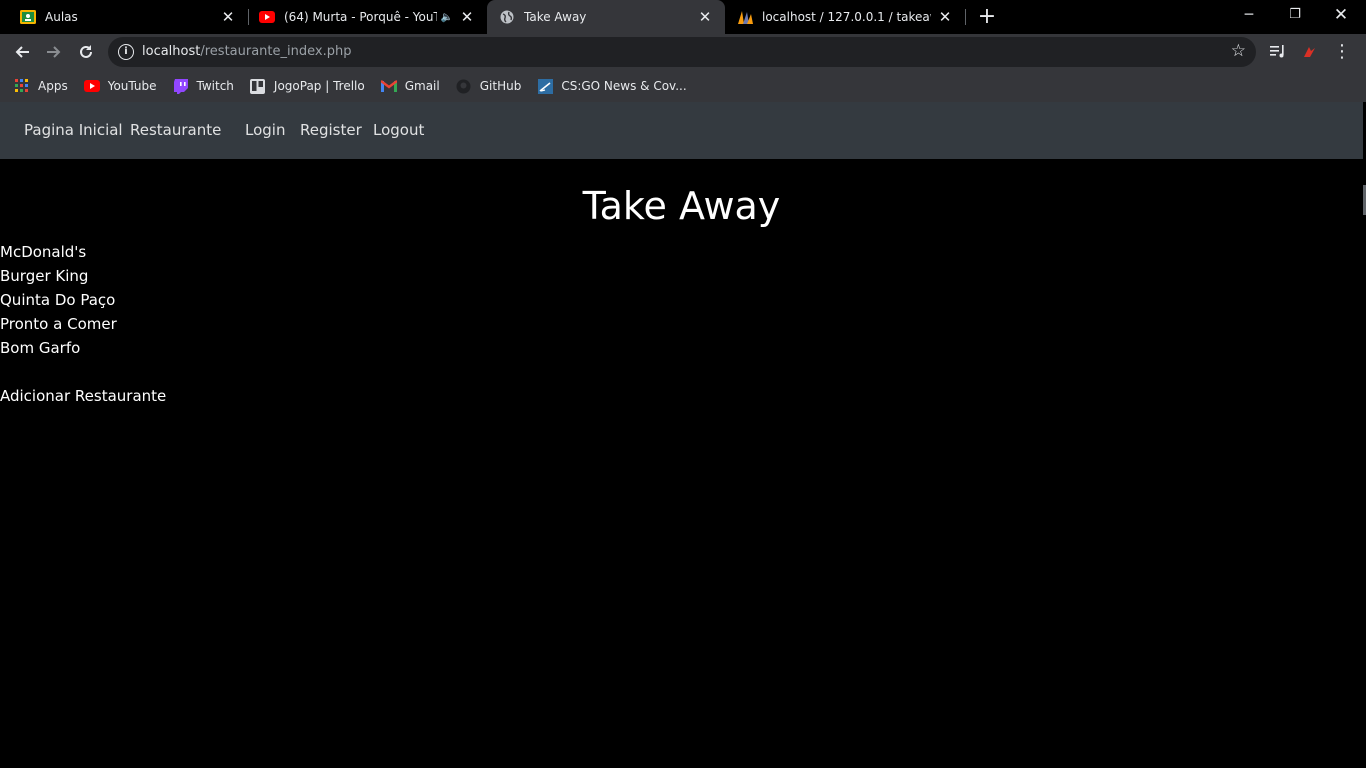  I want to click on tab-aulas: Aulas ✕, so click(124, 17).